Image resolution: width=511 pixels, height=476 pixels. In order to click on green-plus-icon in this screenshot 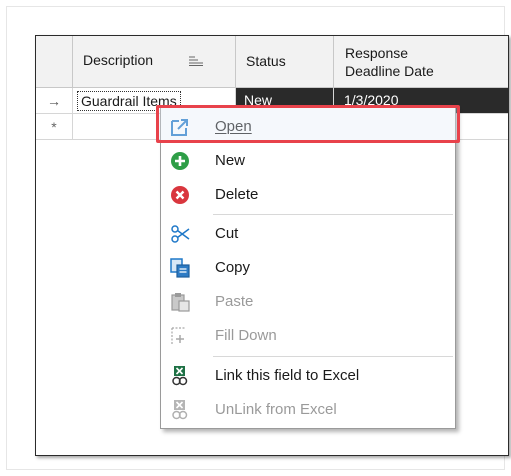, I will do `click(180, 161)`.